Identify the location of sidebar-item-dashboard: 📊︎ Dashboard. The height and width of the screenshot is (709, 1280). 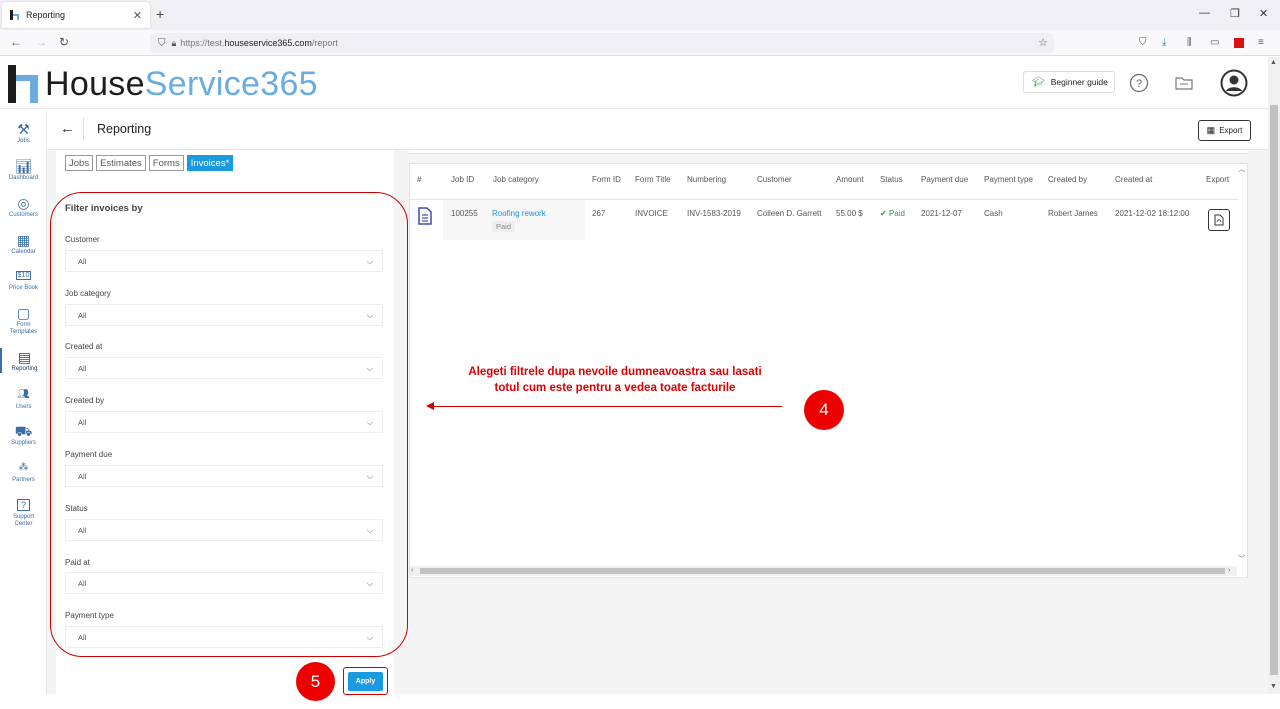
(23, 169).